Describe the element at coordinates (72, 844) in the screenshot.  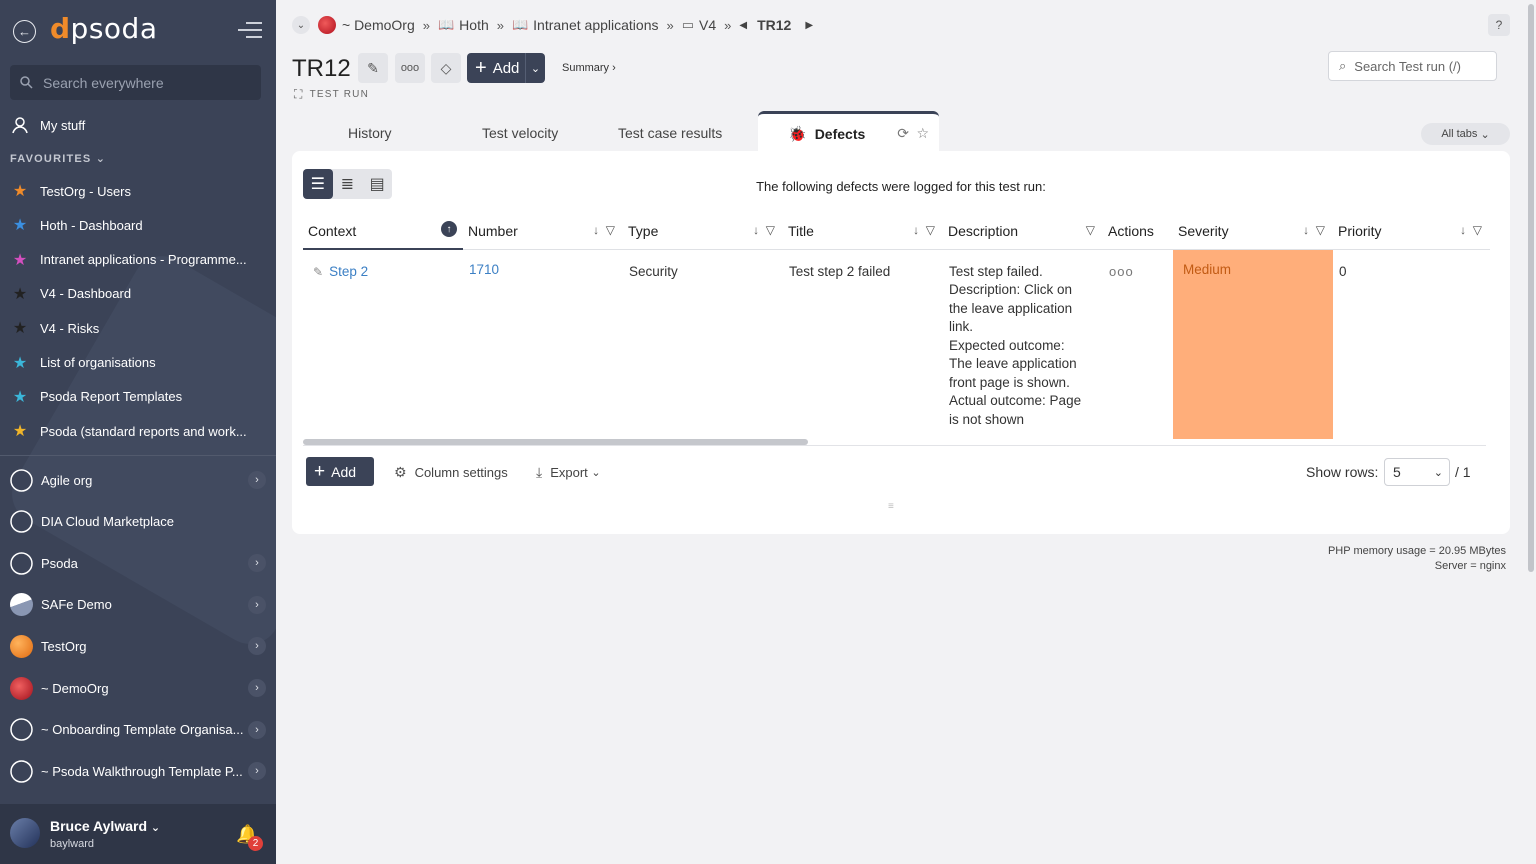
I see `user-login: baylward` at that location.